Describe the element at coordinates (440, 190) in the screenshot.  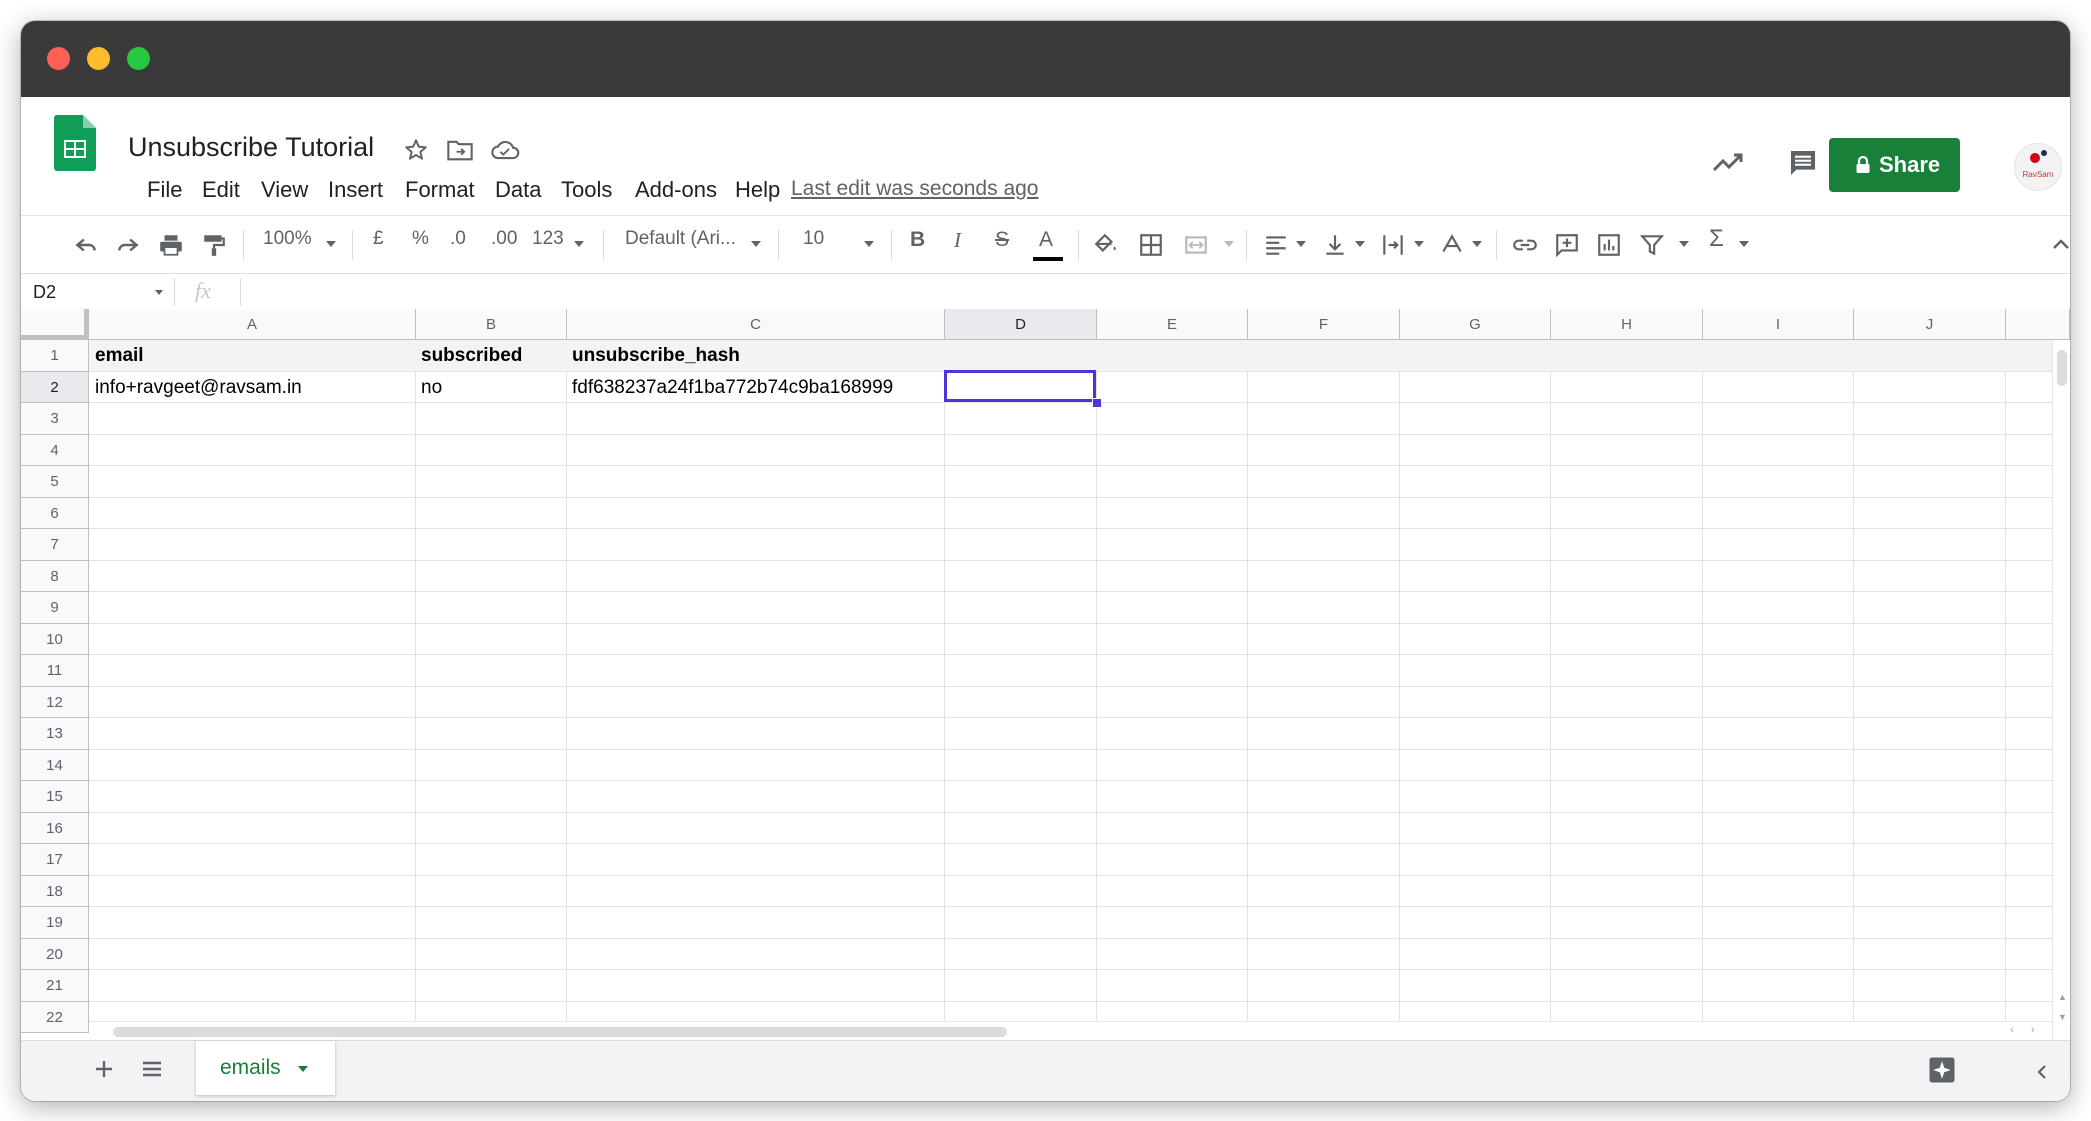
I see `menu-format: Format` at that location.